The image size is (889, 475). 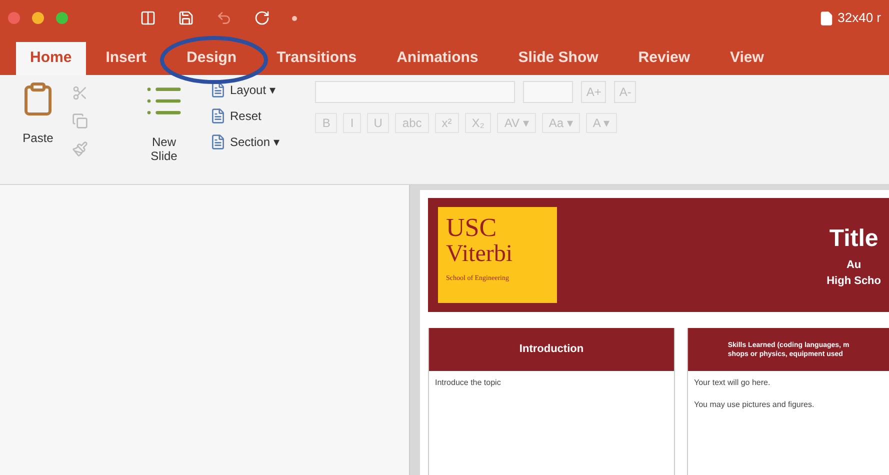 What do you see at coordinates (80, 121) in the screenshot?
I see `copy-icon` at bounding box center [80, 121].